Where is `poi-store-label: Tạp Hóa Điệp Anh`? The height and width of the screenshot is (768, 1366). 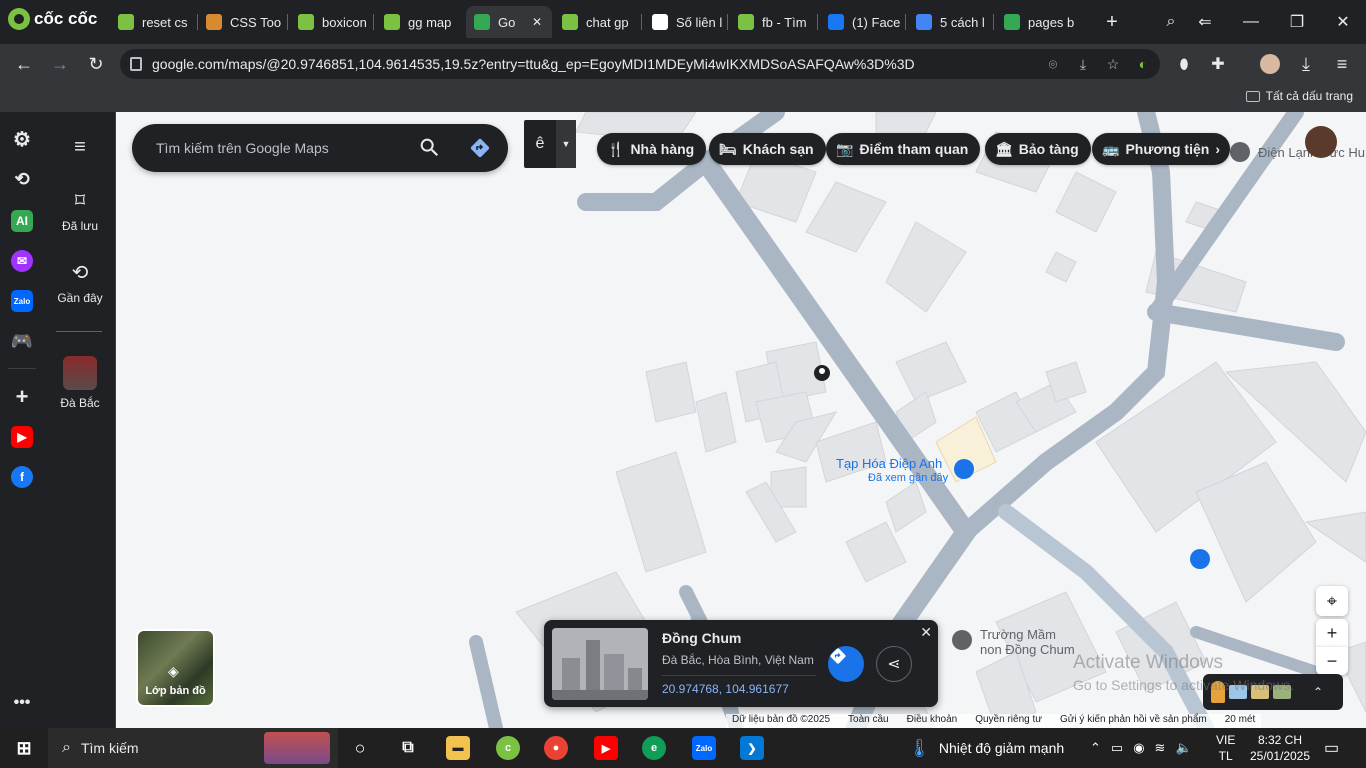
poi-store-label: Tạp Hóa Điệp Anh is located at coordinates (889, 463).